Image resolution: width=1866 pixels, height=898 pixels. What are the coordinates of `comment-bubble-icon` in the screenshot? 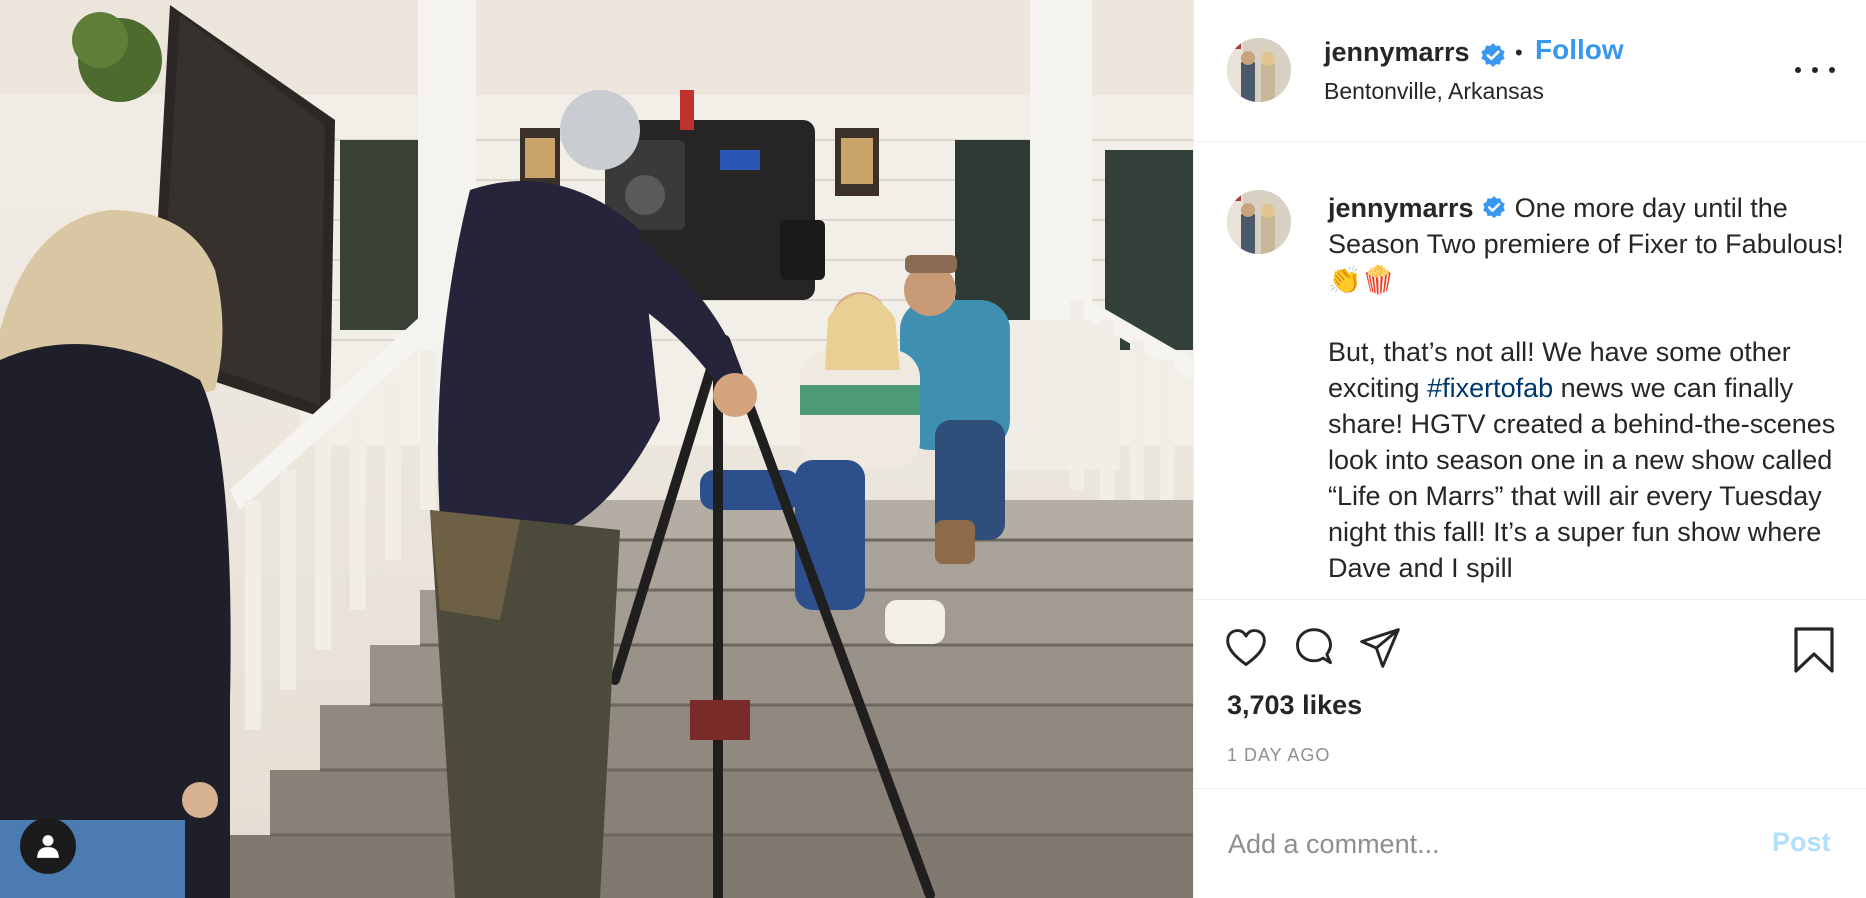 It's located at (1314, 648).